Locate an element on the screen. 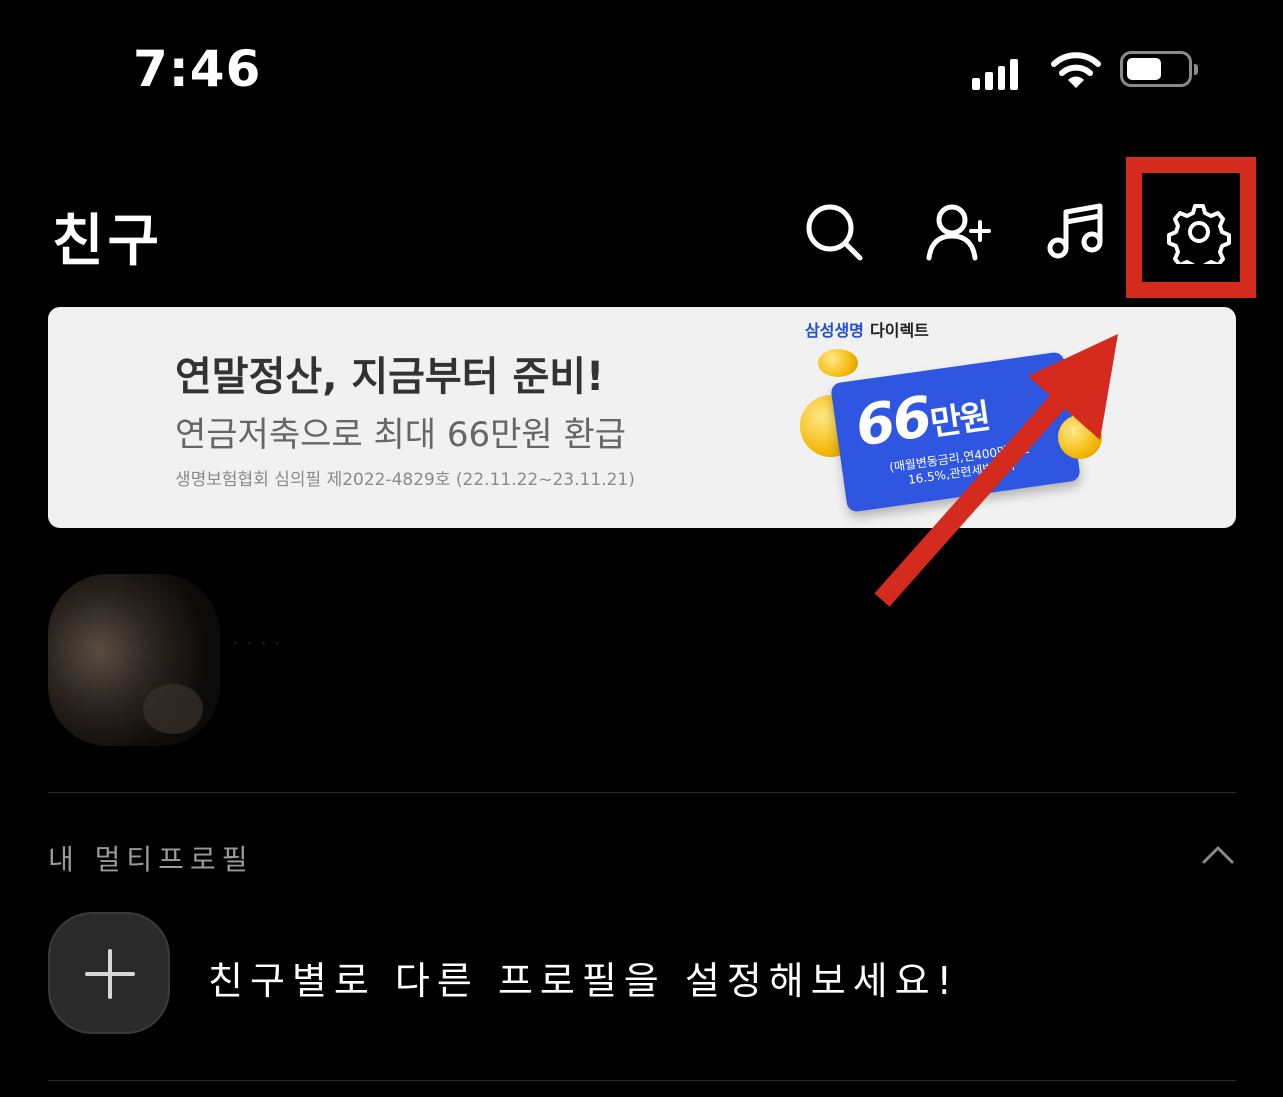  banner-subline: 연금저축으로 최대 66만원 환급 is located at coordinates (401, 435).